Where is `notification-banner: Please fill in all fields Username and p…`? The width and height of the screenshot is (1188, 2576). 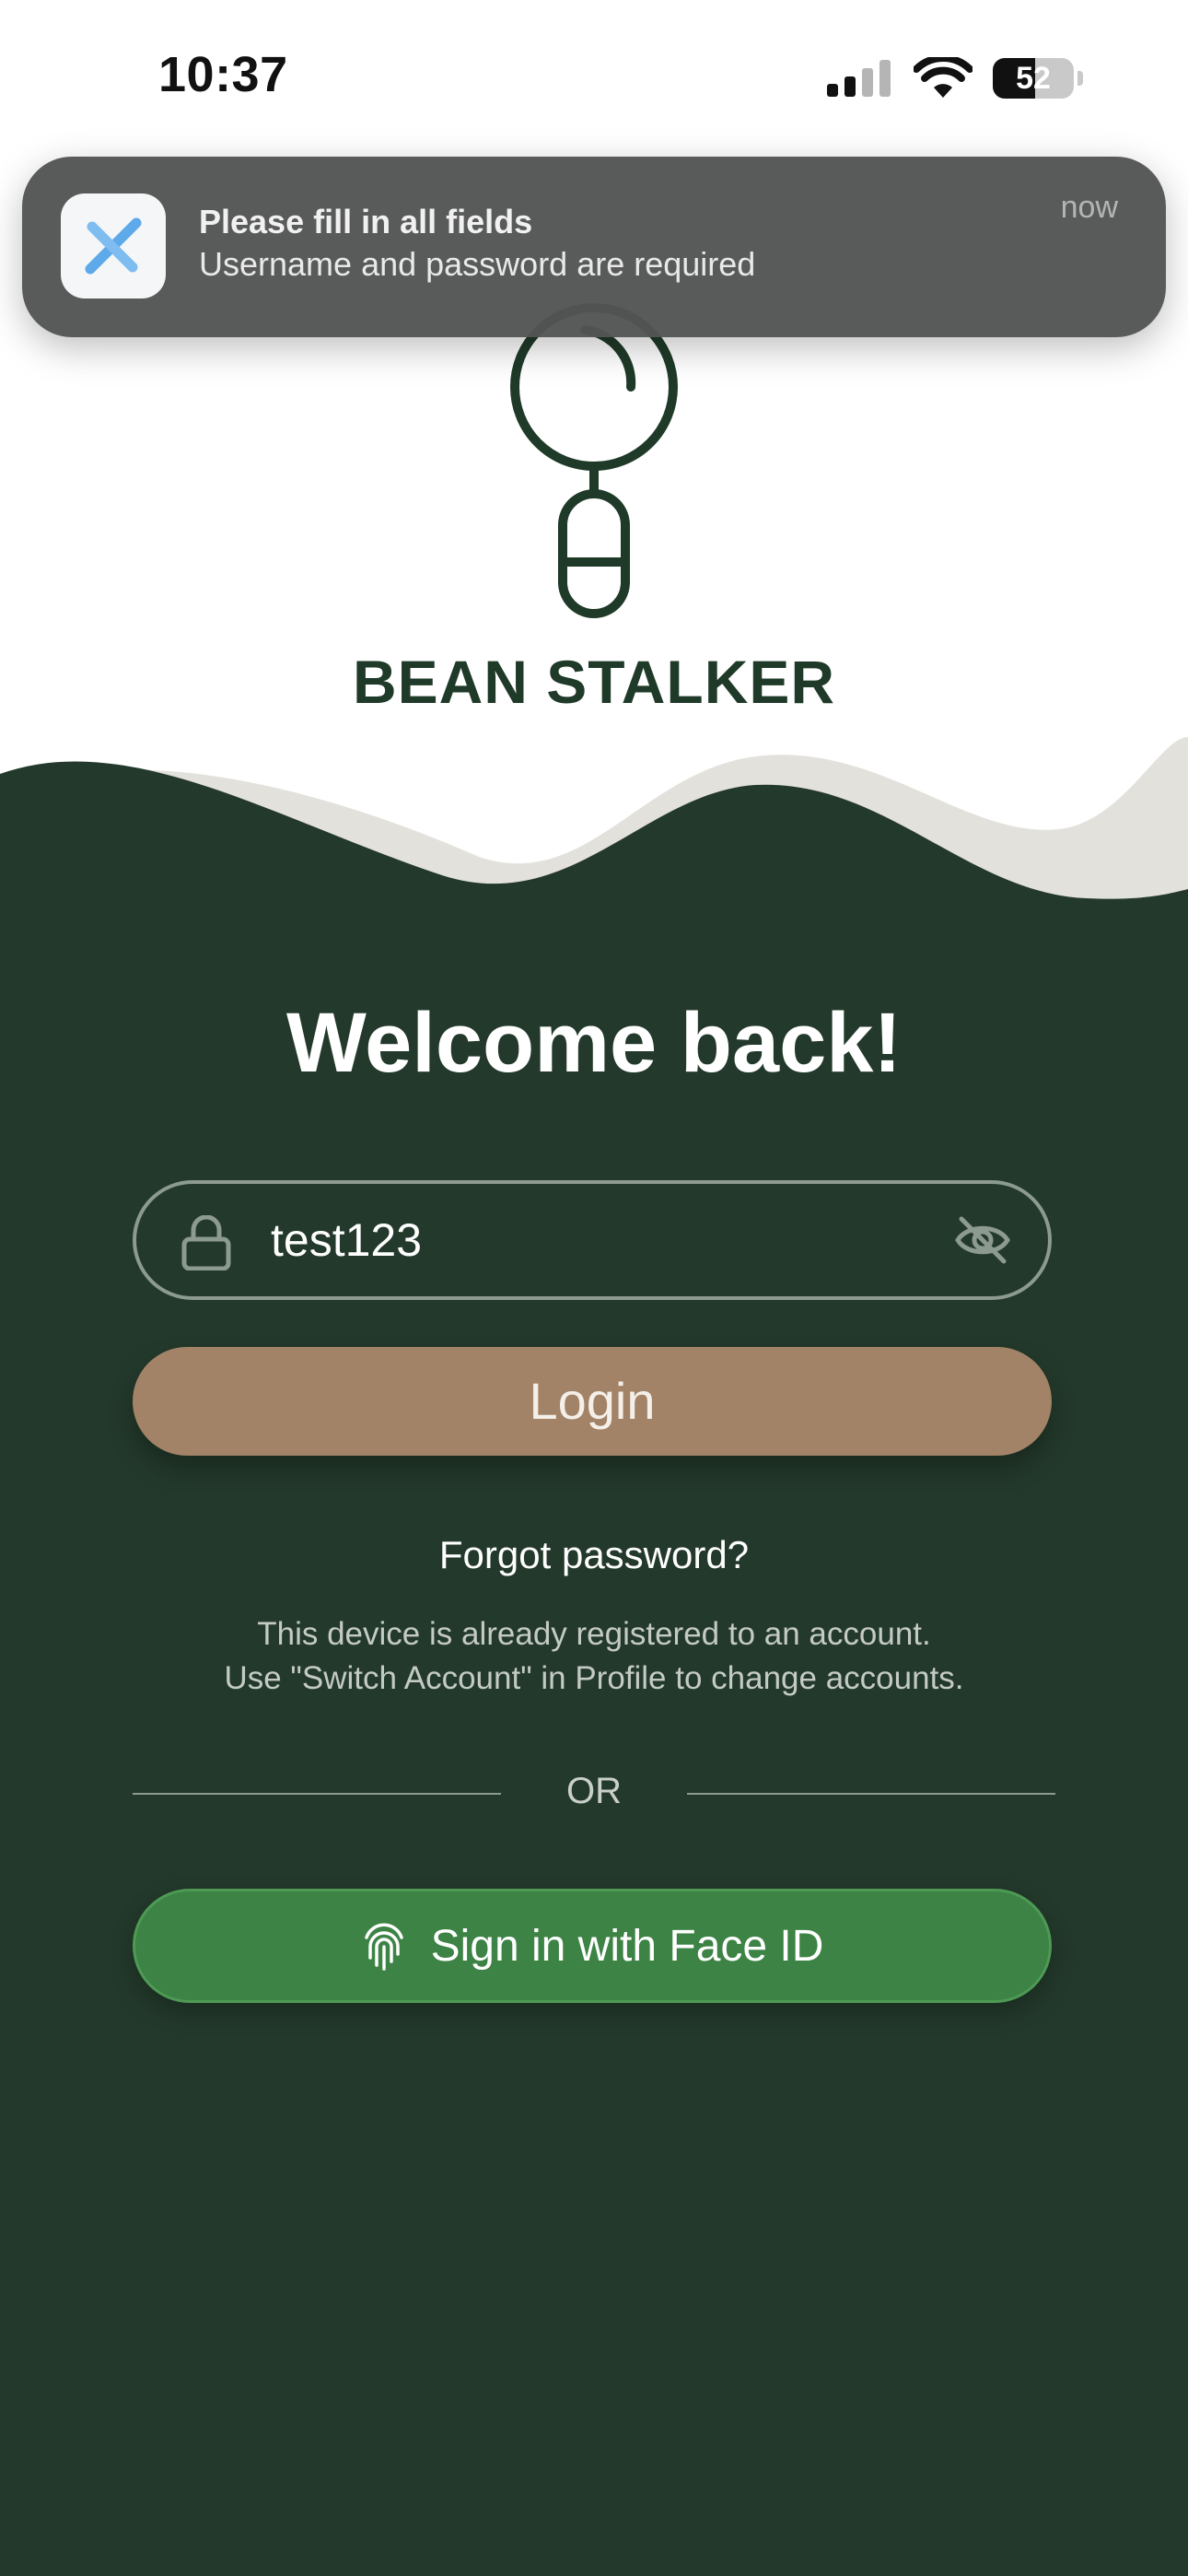 notification-banner: Please fill in all fields Username and p… is located at coordinates (594, 247).